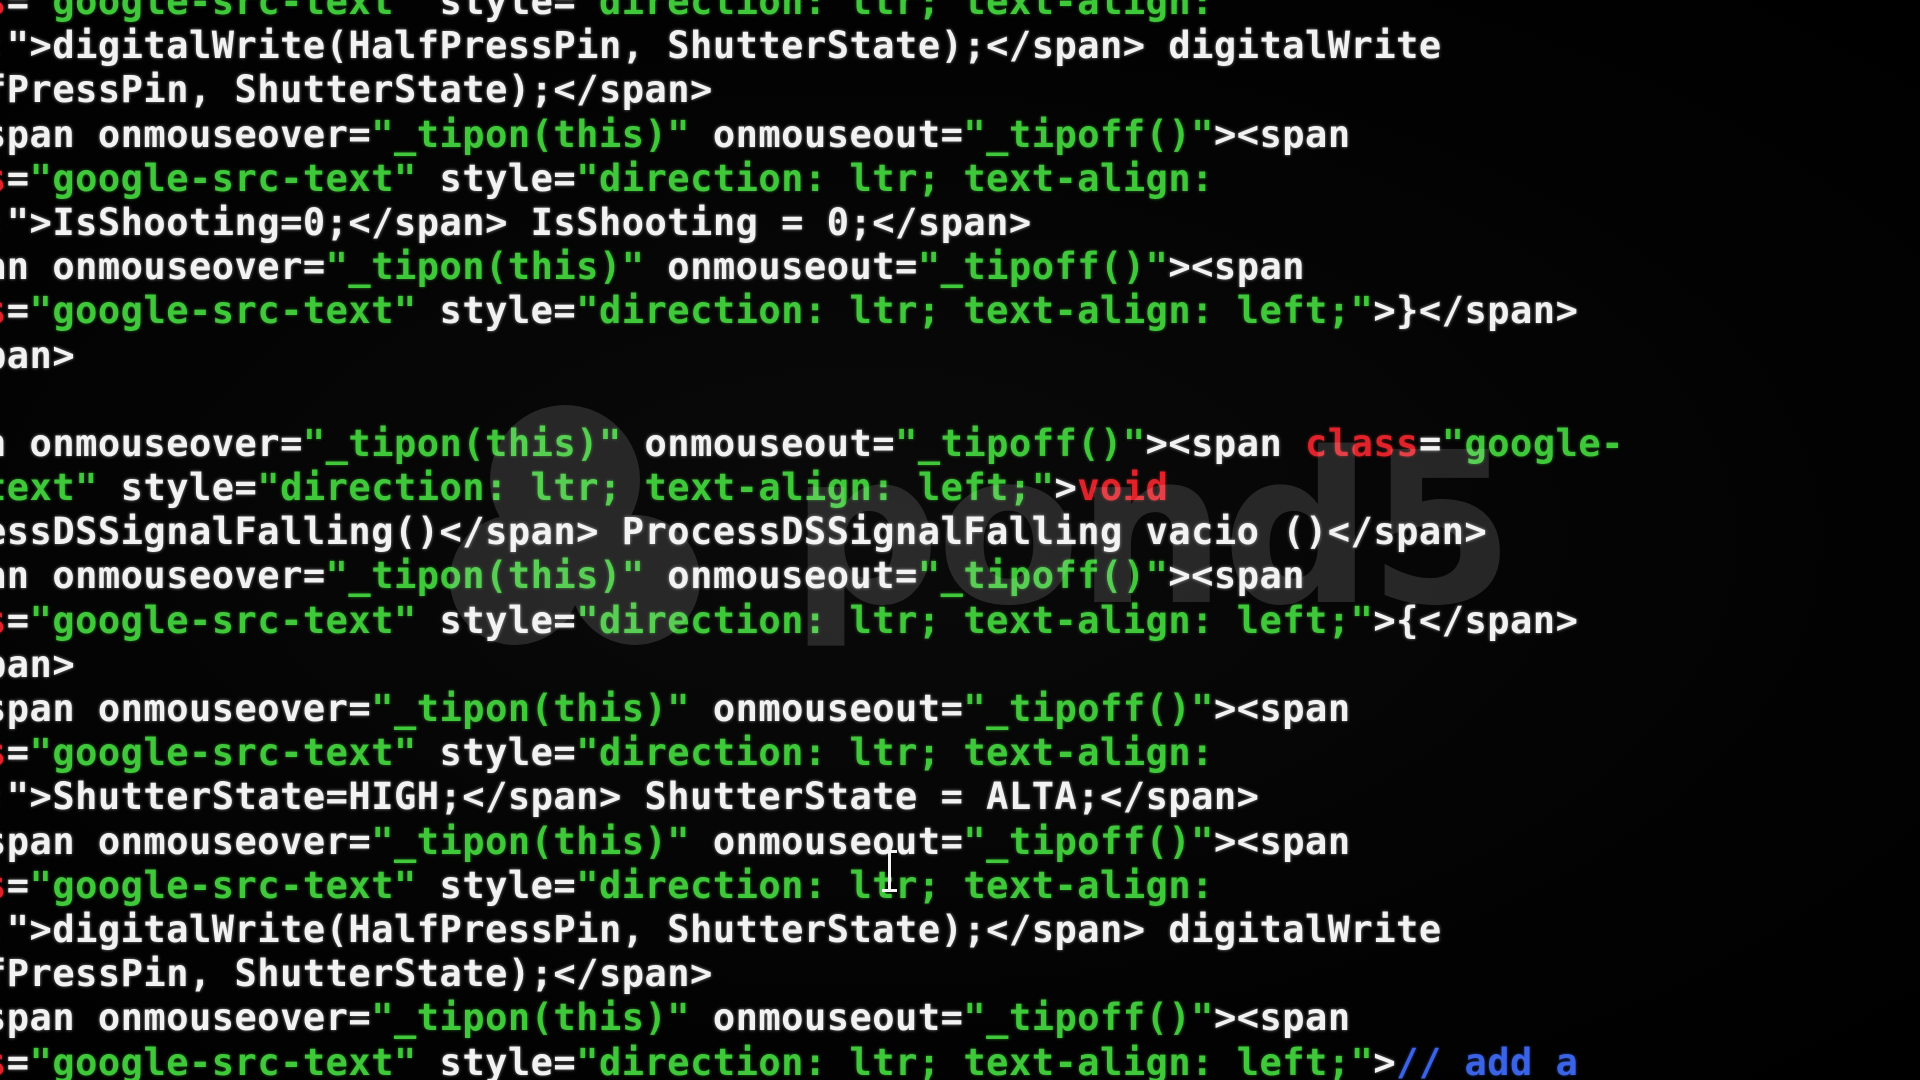 The width and height of the screenshot is (1920, 1080). What do you see at coordinates (1362, 443) in the screenshot?
I see `code-token: class` at bounding box center [1362, 443].